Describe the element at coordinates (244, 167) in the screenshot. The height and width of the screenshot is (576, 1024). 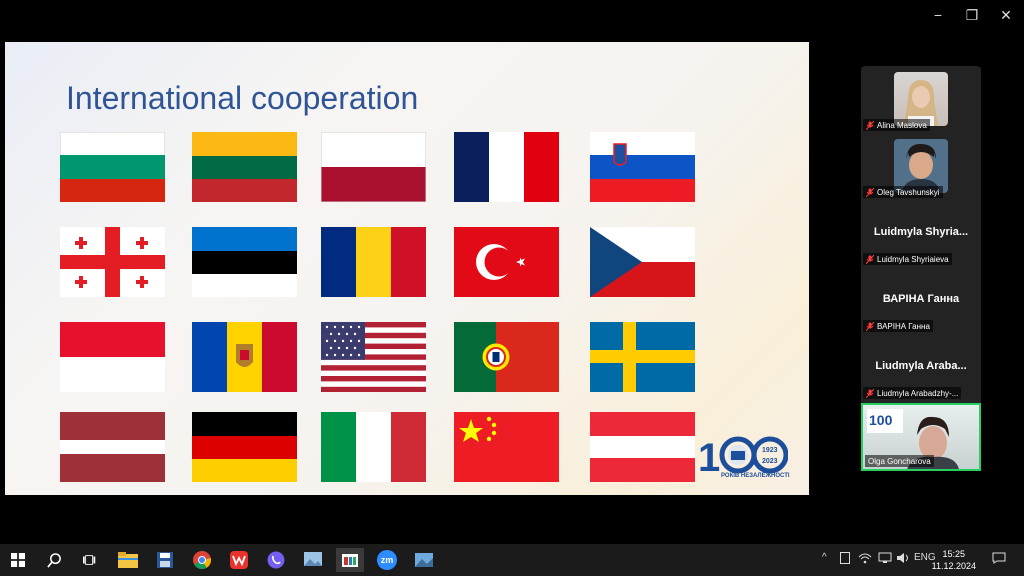
I see `lithuania-flag` at that location.